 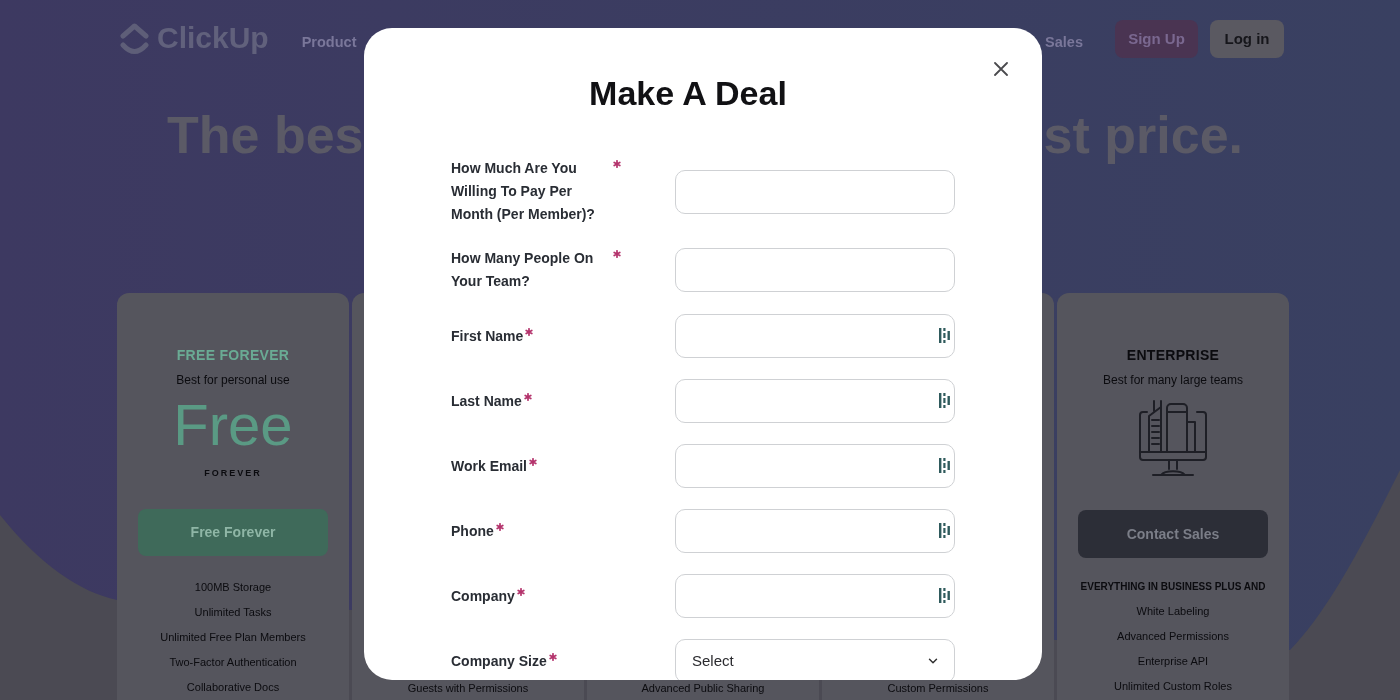 I want to click on feature-text: Two-Factor Authentication, so click(x=233, y=662).